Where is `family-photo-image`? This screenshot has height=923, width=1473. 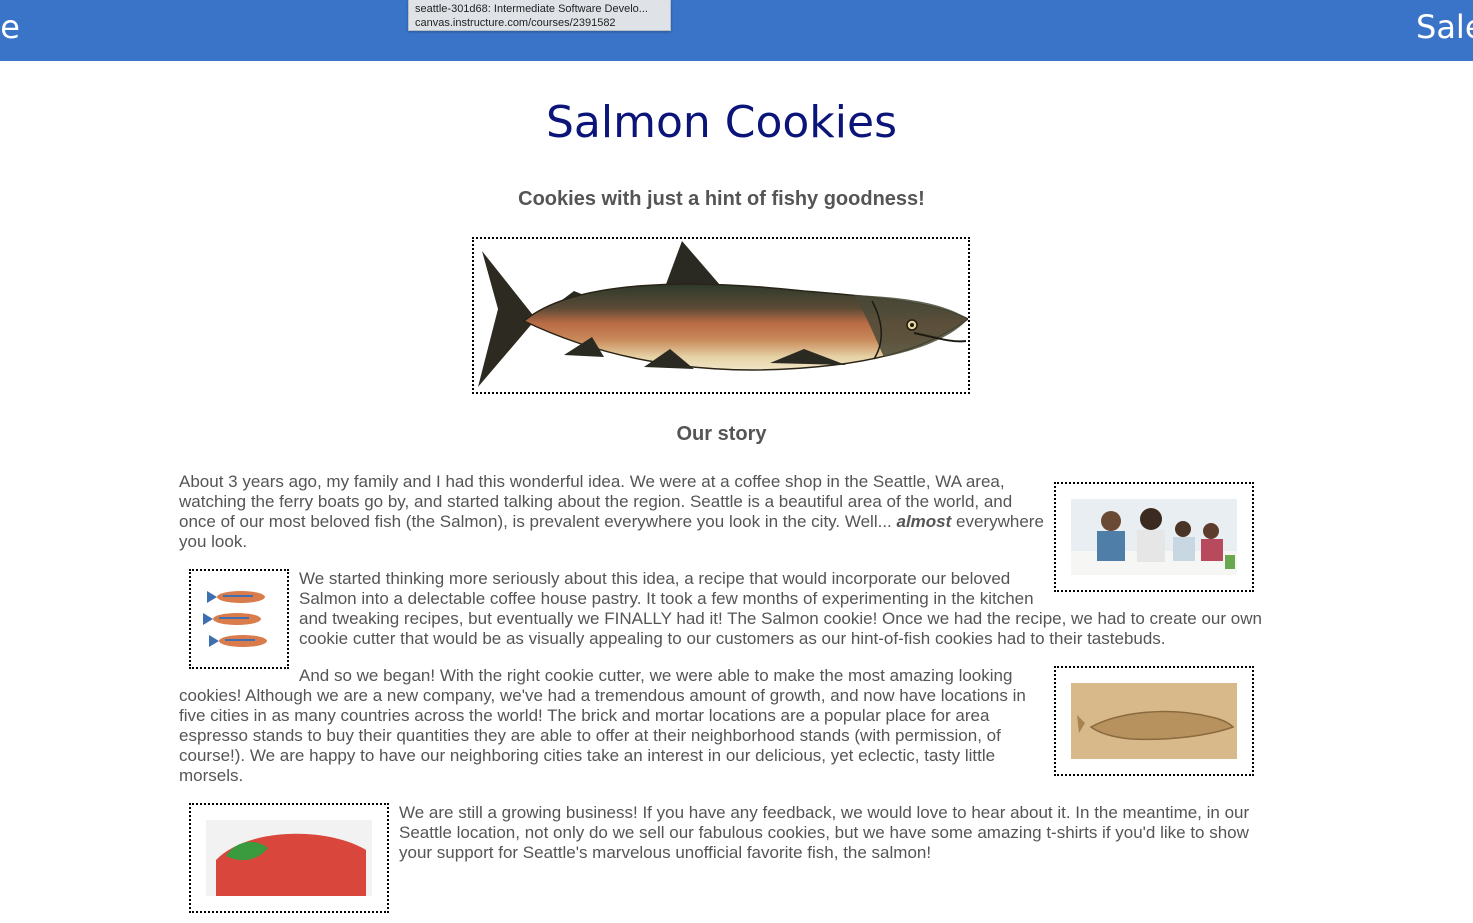 family-photo-image is located at coordinates (1154, 537).